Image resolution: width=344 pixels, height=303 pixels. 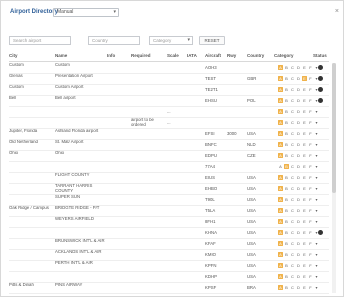 What do you see at coordinates (13, 55) in the screenshot?
I see `col-header-city: City` at bounding box center [13, 55].